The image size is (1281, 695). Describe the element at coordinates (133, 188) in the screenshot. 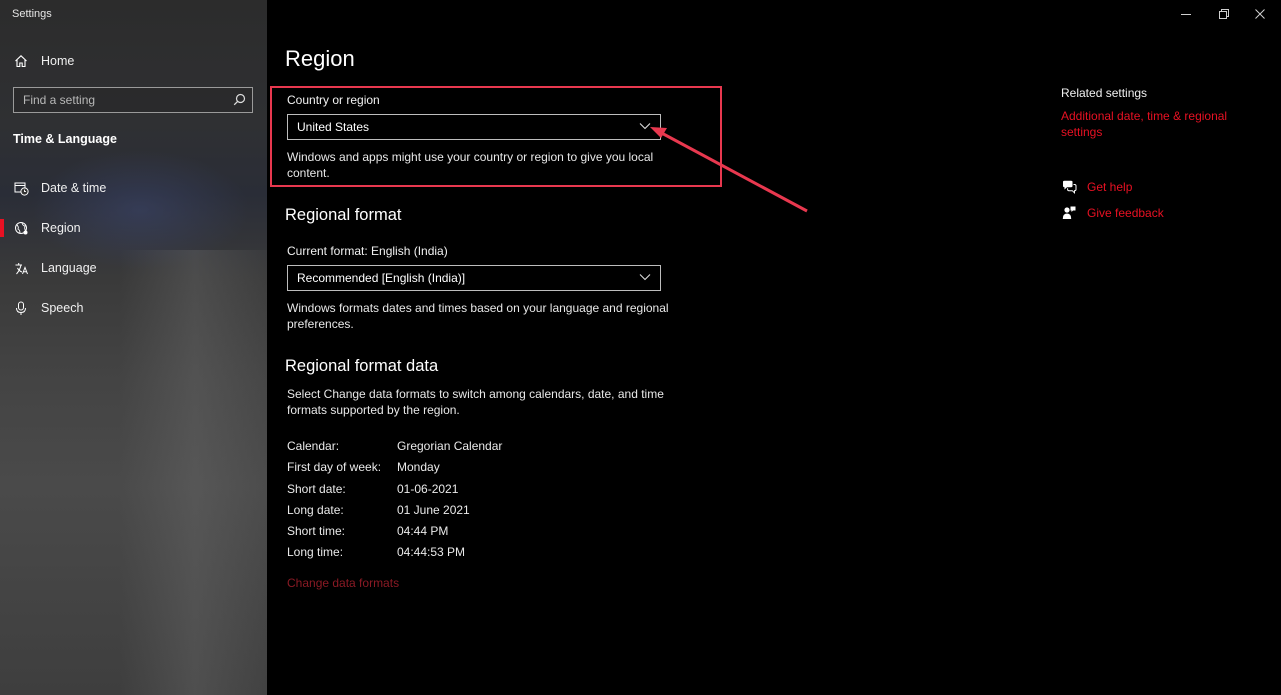

I see `sidebar-item-date-time: Date & time` at that location.